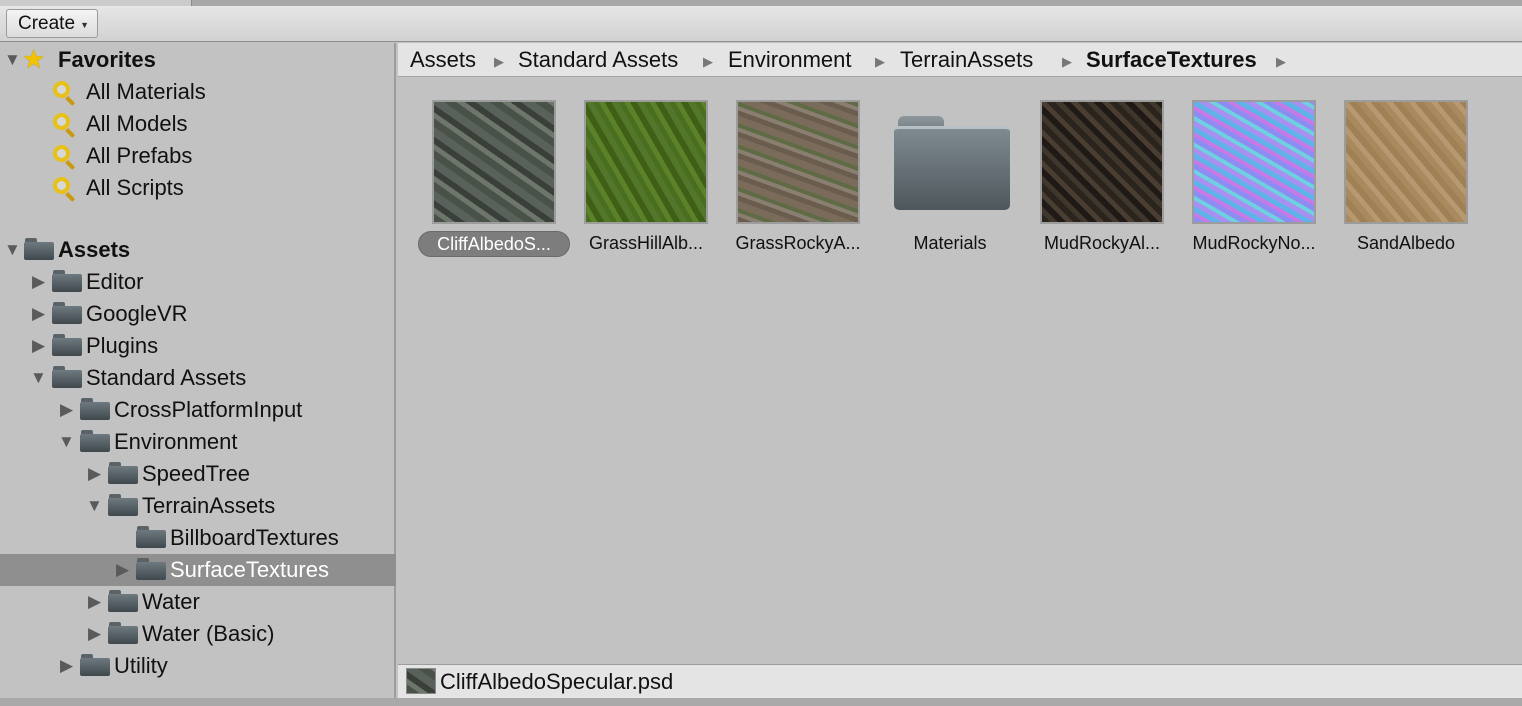 The width and height of the screenshot is (1522, 706). Describe the element at coordinates (171, 601) in the screenshot. I see `tree-item-label: Water` at that location.